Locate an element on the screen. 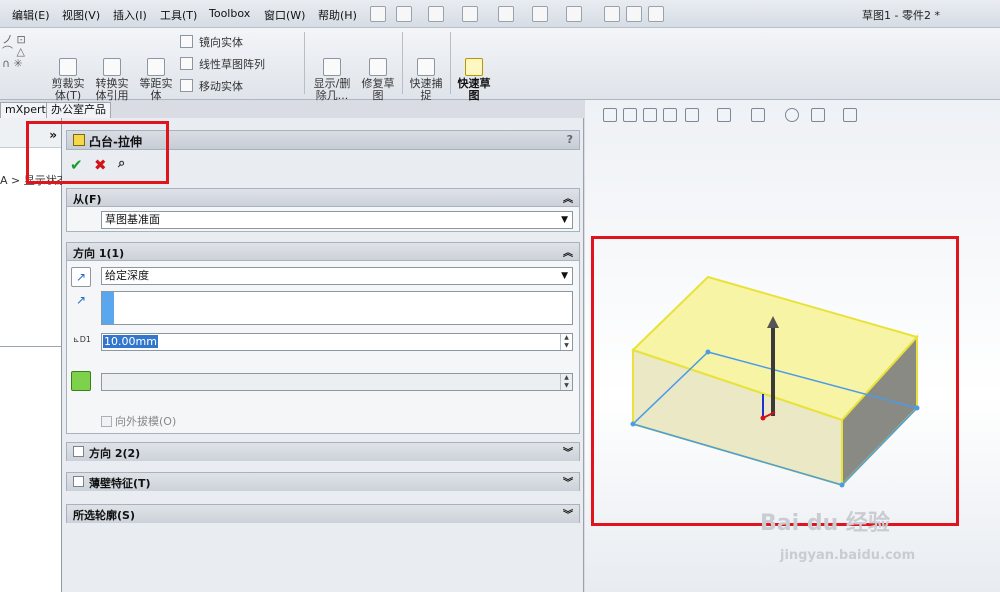  select-arrow-icon is located at coordinates (574, 14).